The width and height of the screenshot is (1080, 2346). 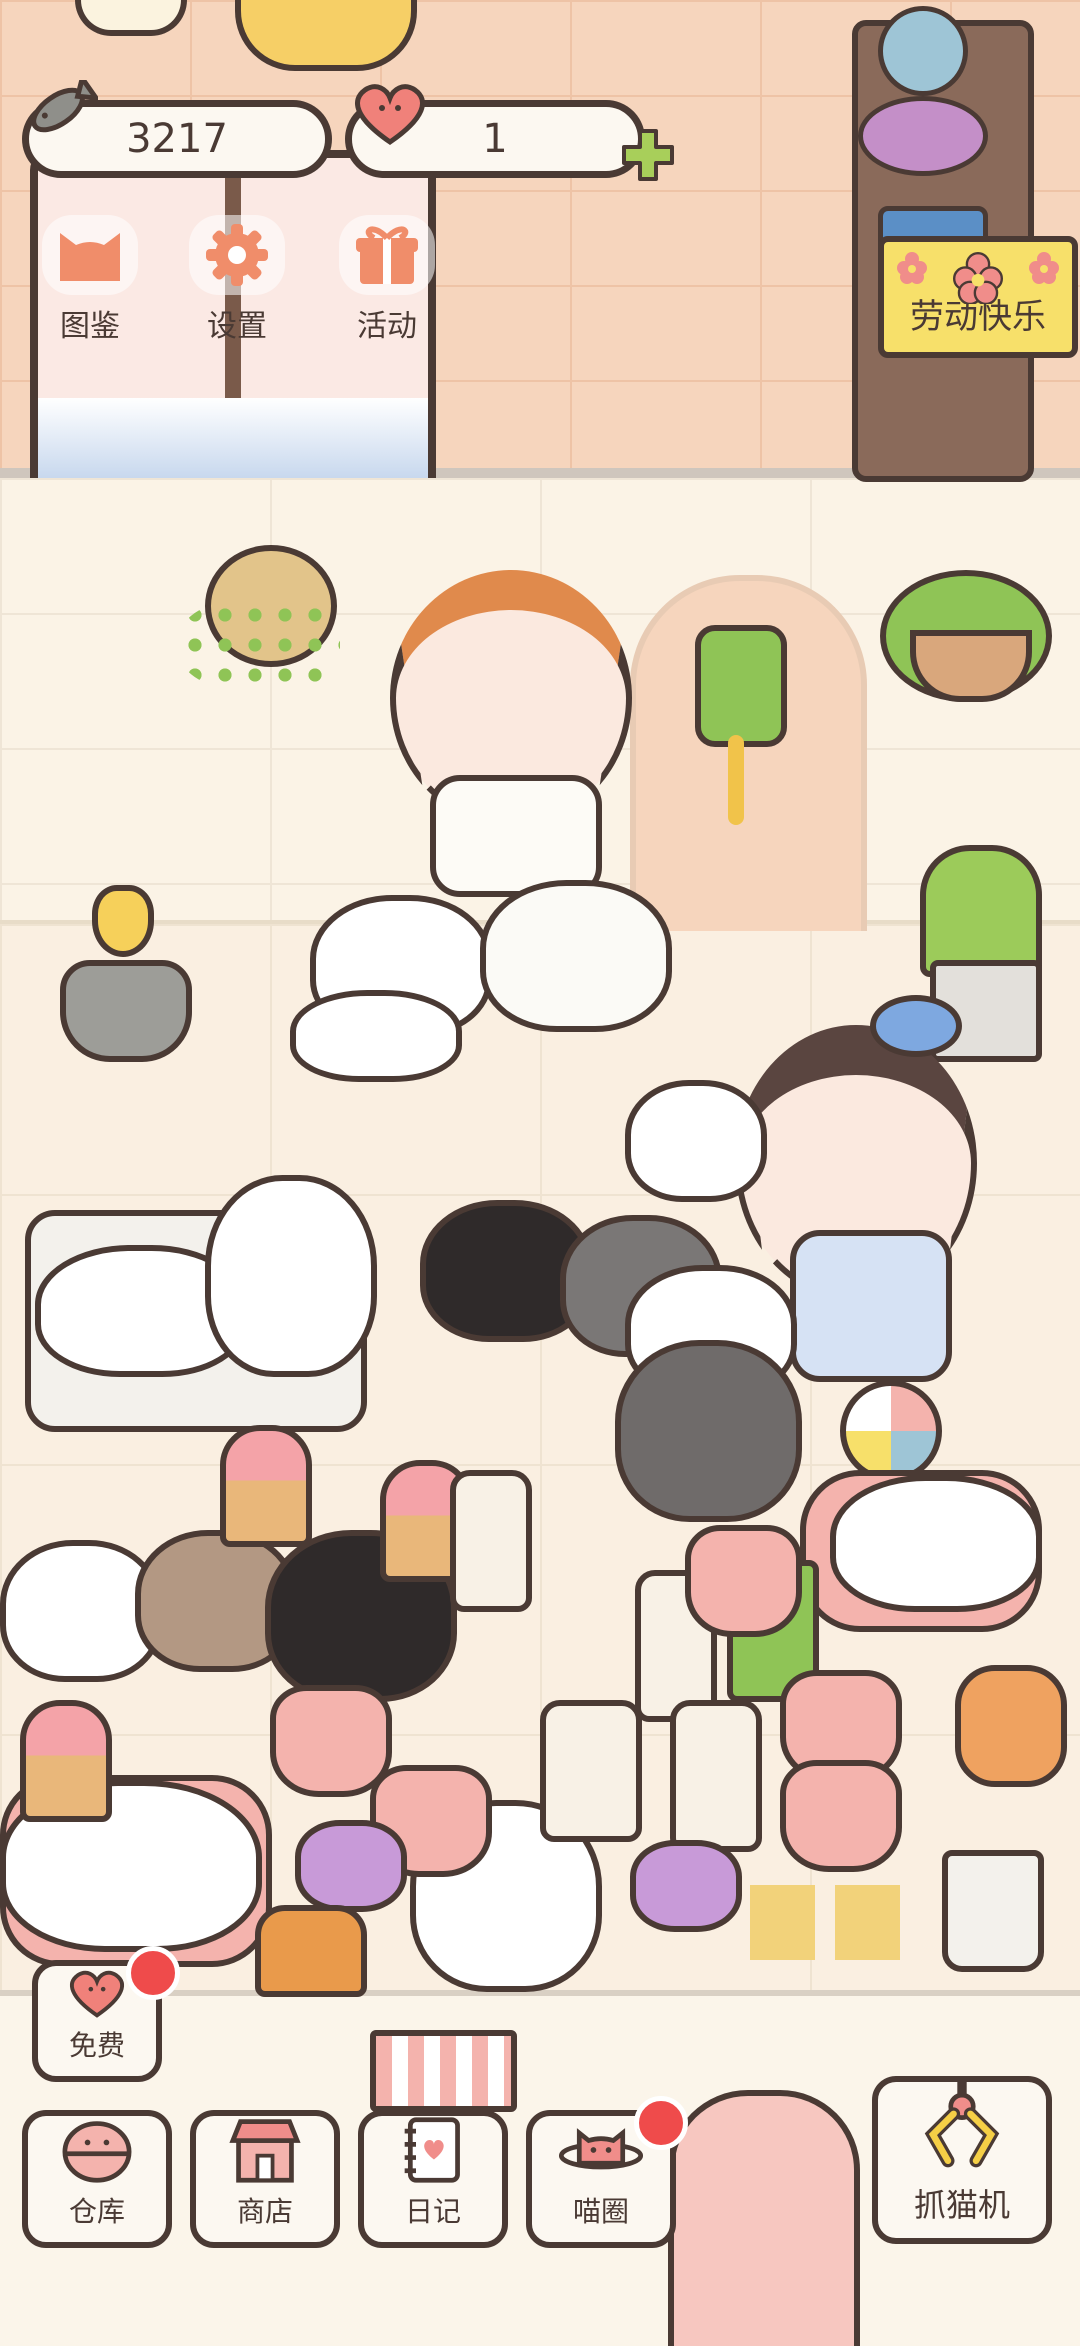 What do you see at coordinates (871, 1306) in the screenshot?
I see `girl-body` at bounding box center [871, 1306].